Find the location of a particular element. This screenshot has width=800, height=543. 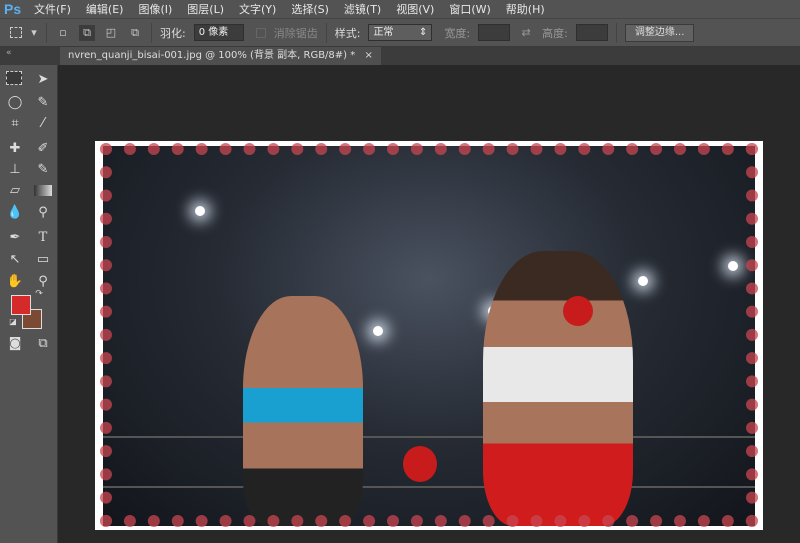

healing-brush-tool-icon: ✚ is located at coordinates (15, 149).